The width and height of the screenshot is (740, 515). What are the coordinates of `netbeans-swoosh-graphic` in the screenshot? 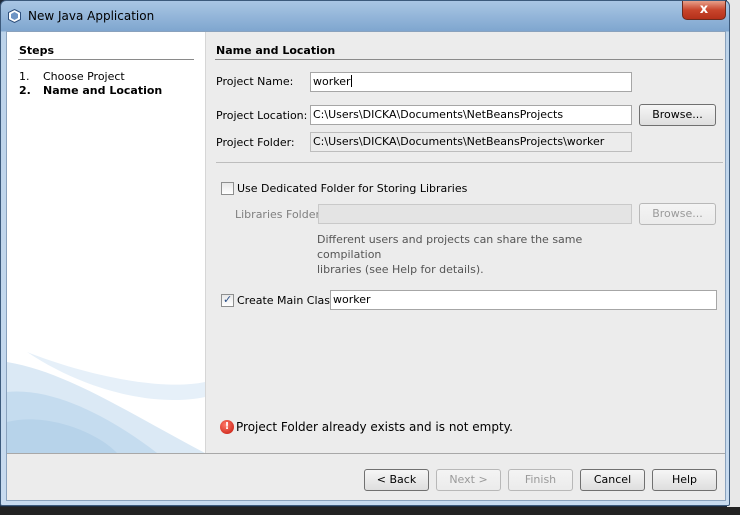 It's located at (106, 402).